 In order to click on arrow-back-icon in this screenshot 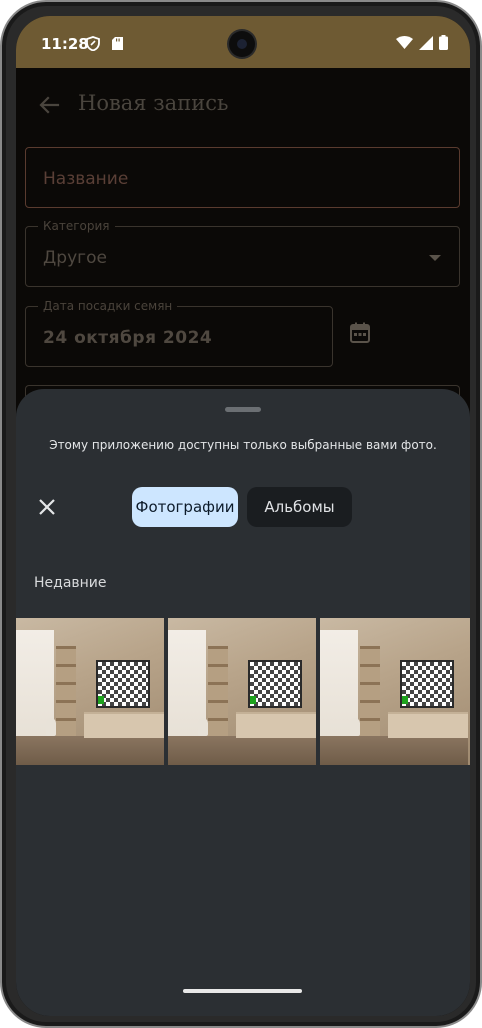, I will do `click(49, 105)`.